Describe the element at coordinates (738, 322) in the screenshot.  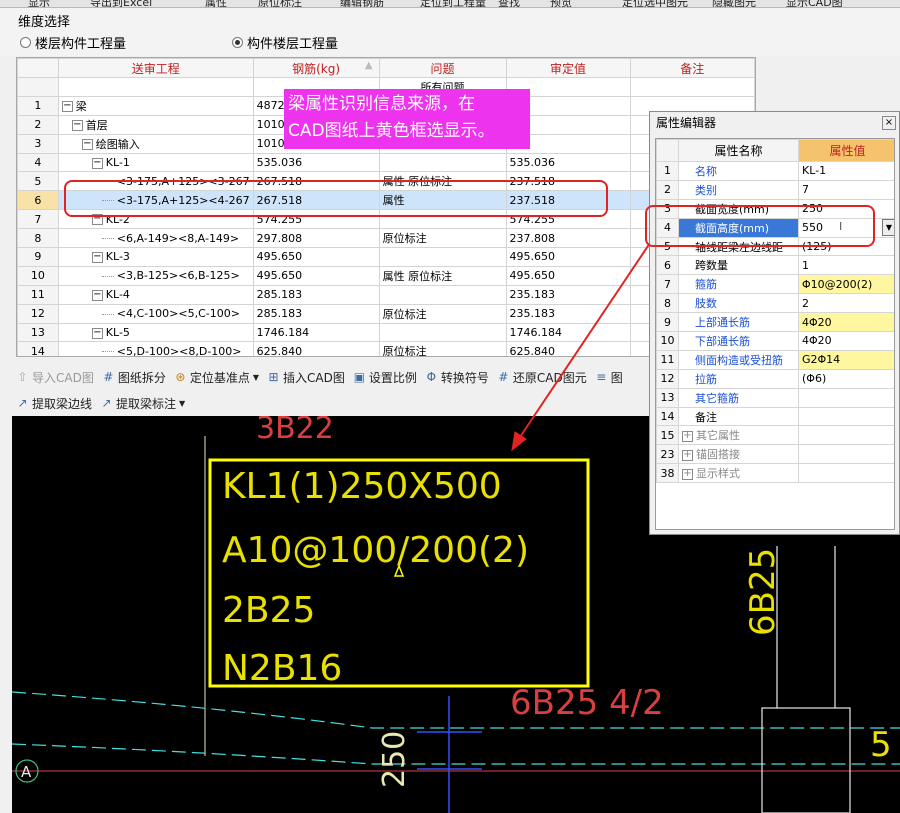
I see `property-name: 上部通长筋` at that location.